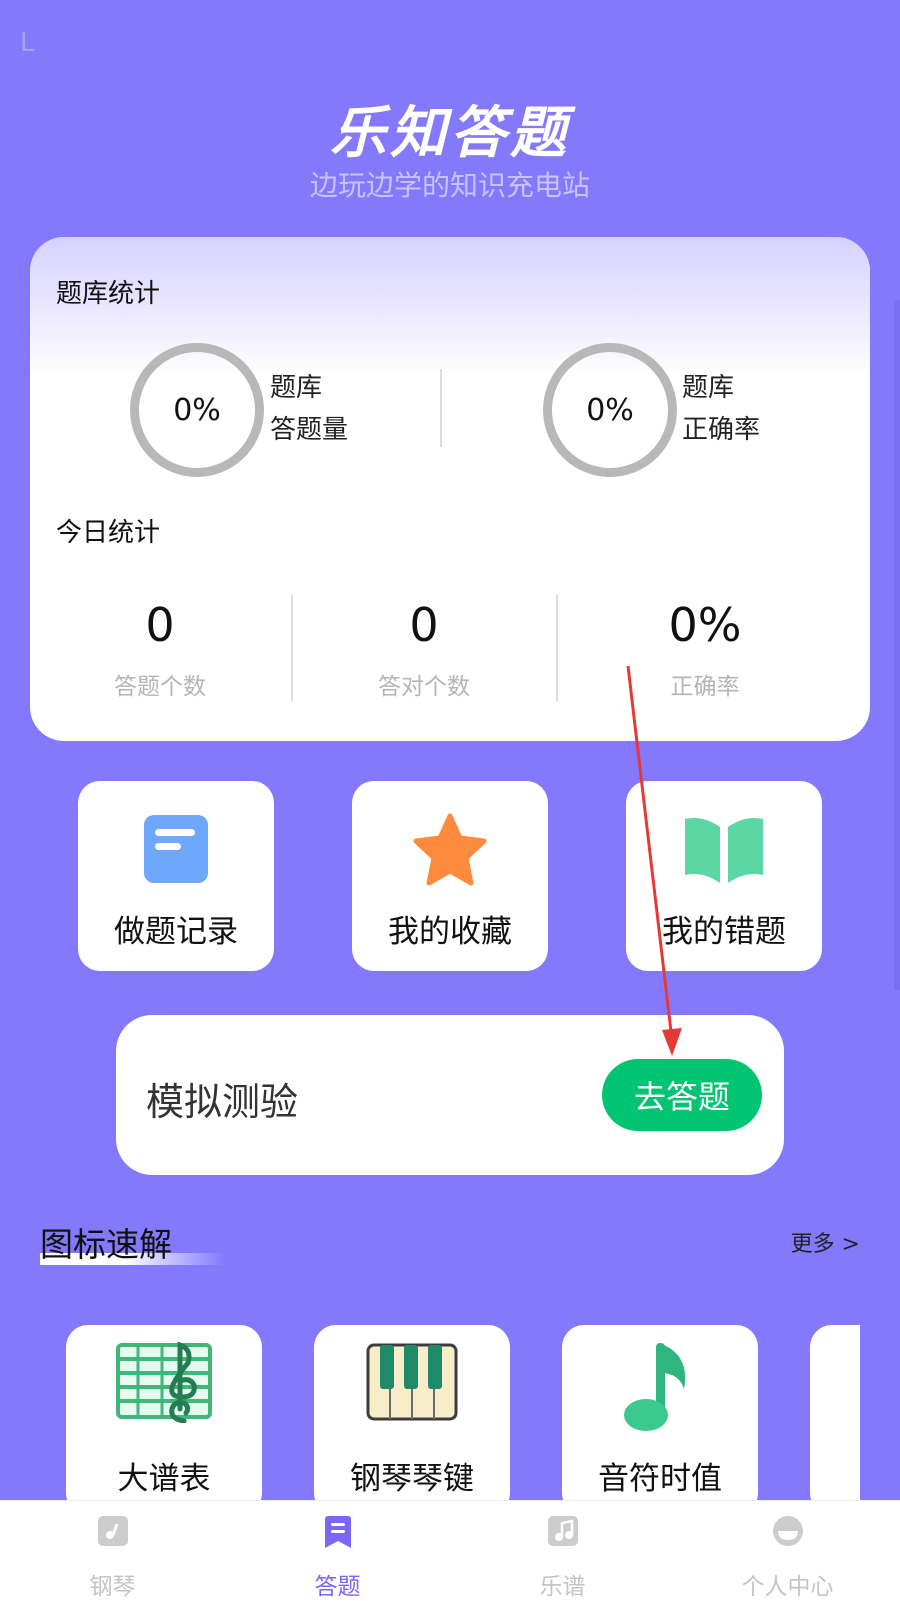 Image resolution: width=900 pixels, height=1601 pixels. What do you see at coordinates (724, 932) in the screenshot?
I see `tile-label: 我的错题` at bounding box center [724, 932].